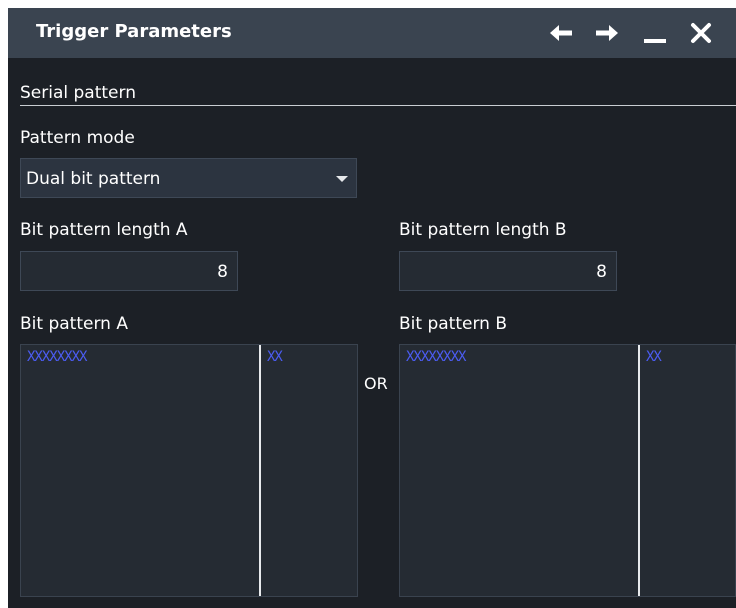  What do you see at coordinates (372, 33) in the screenshot?
I see `title-bar: Trigger Parameters` at bounding box center [372, 33].